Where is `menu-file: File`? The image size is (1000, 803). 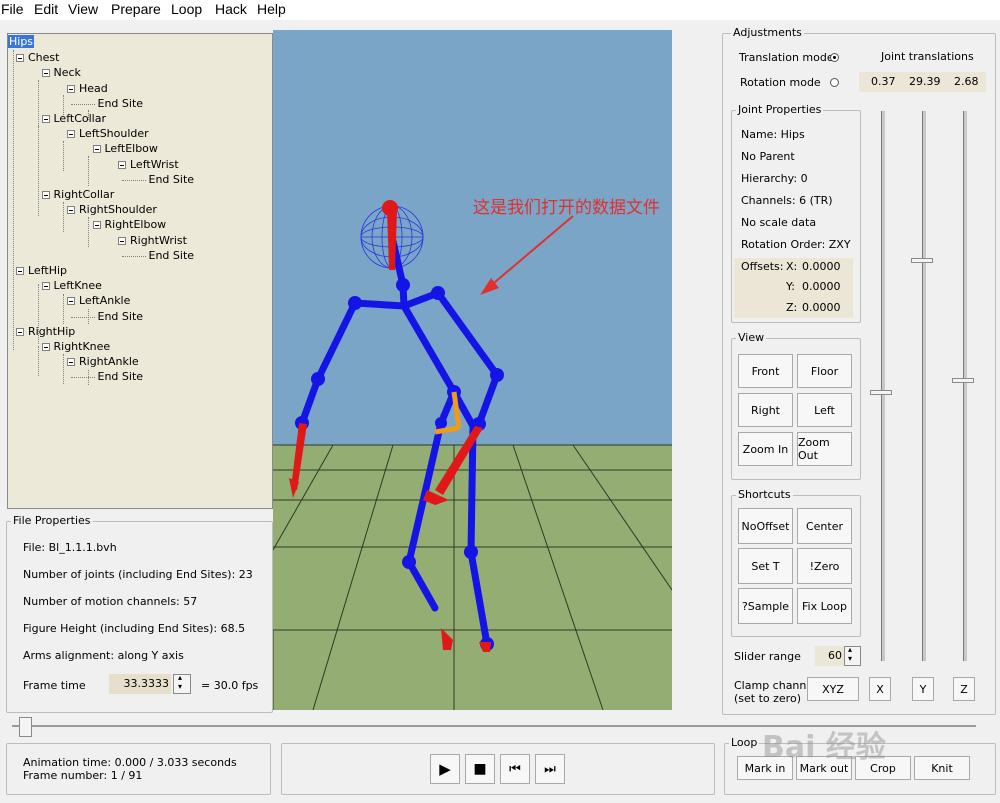 menu-file: File is located at coordinates (12, 9).